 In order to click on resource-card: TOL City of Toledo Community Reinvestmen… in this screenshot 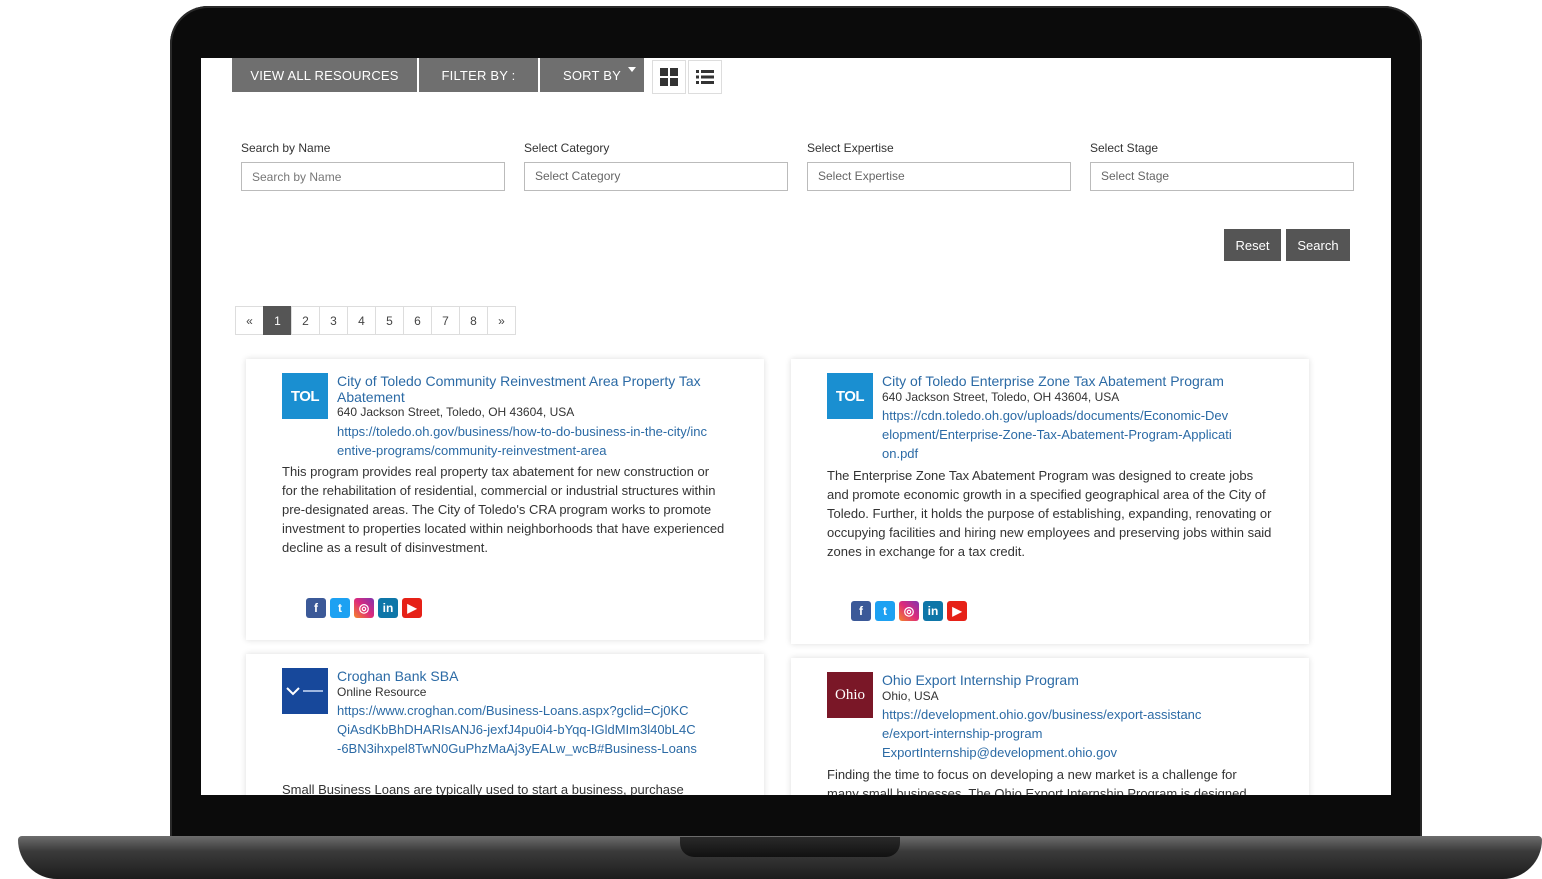, I will do `click(505, 499)`.